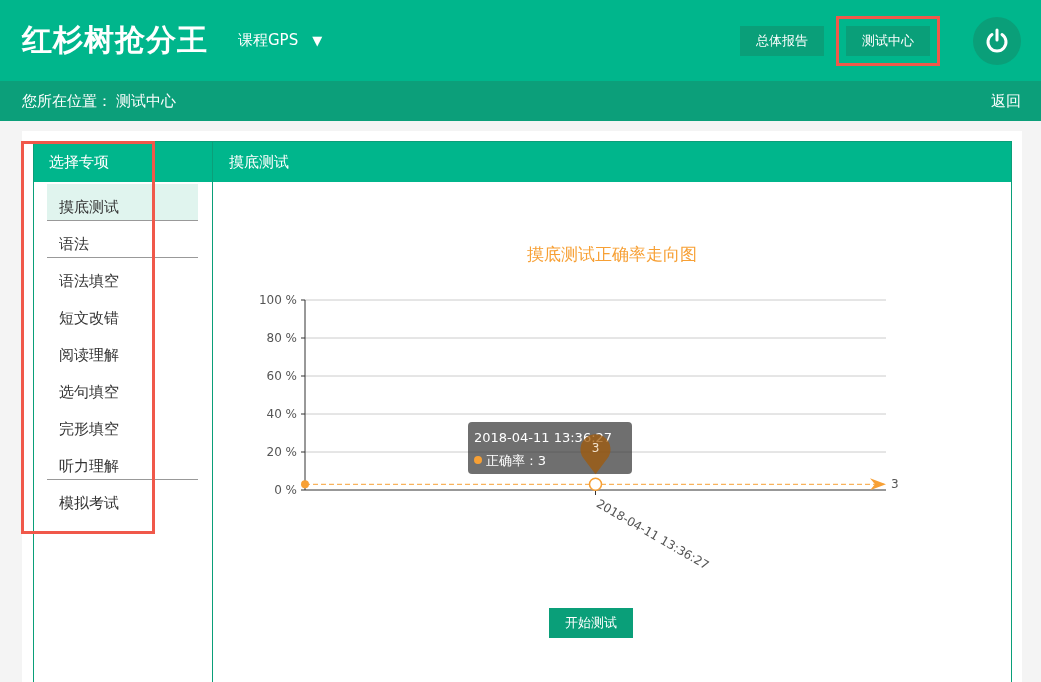 The height and width of the screenshot is (682, 1041). What do you see at coordinates (122, 424) in the screenshot?
I see `sidebar-item: 完形填空` at bounding box center [122, 424].